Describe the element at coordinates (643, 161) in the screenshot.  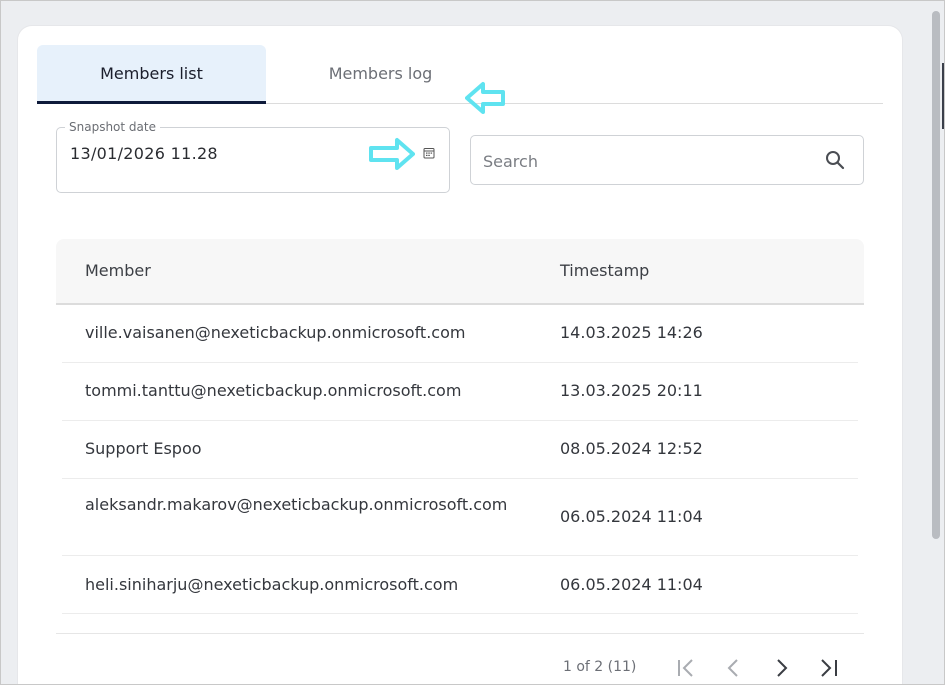
I see `search-input` at that location.